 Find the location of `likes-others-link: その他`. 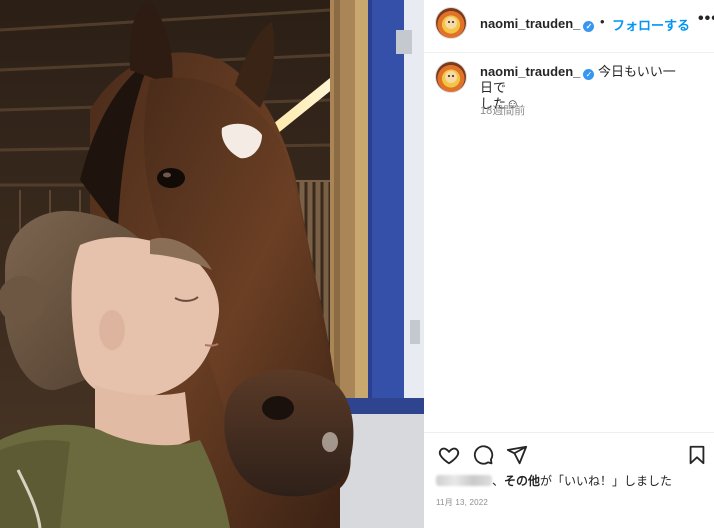

likes-others-link: その他 is located at coordinates (522, 481).